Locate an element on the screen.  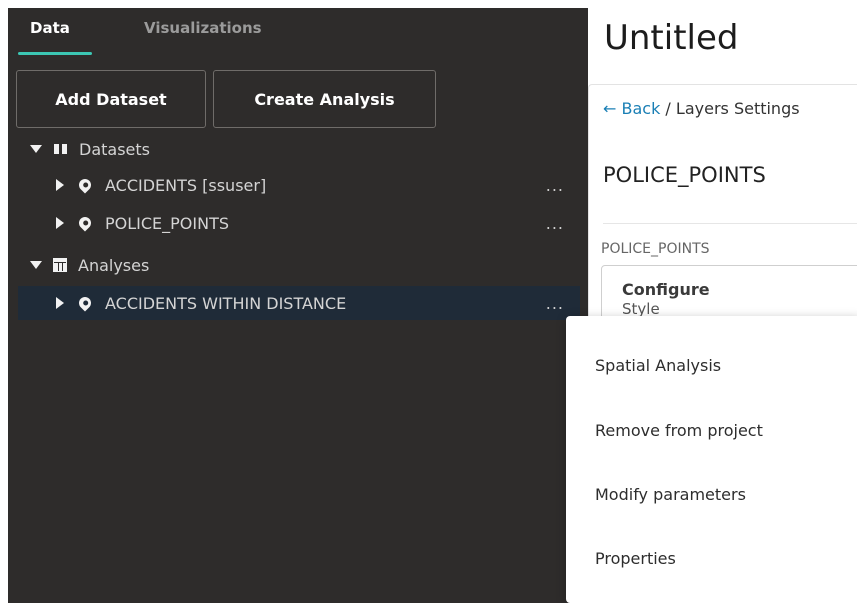
divider is located at coordinates (730, 223).